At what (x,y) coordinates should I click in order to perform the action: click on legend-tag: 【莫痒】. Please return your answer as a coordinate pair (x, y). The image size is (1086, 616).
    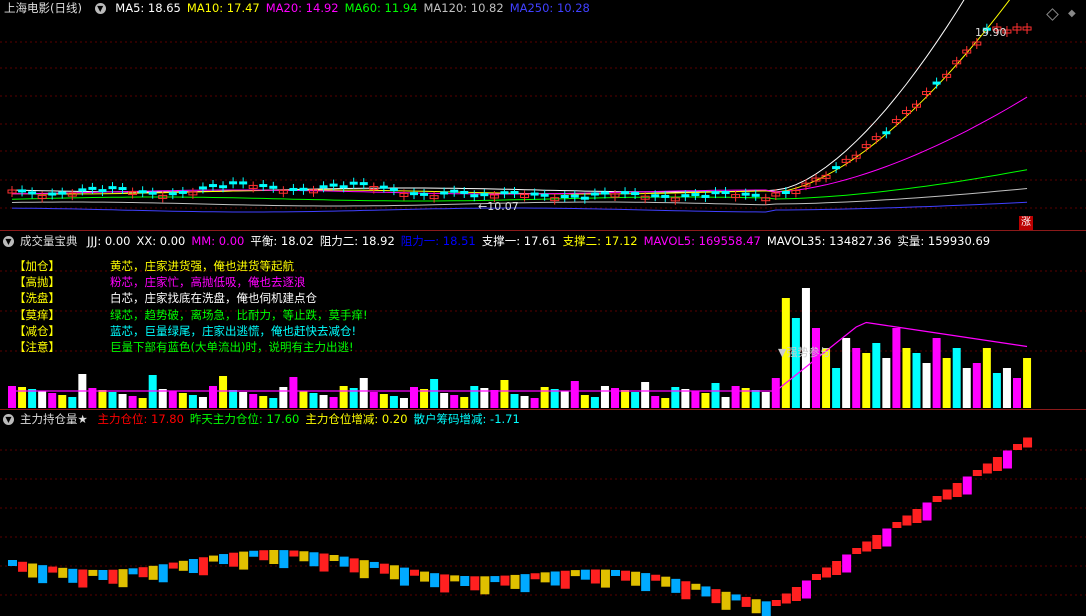
    Looking at the image, I should click on (37, 314).